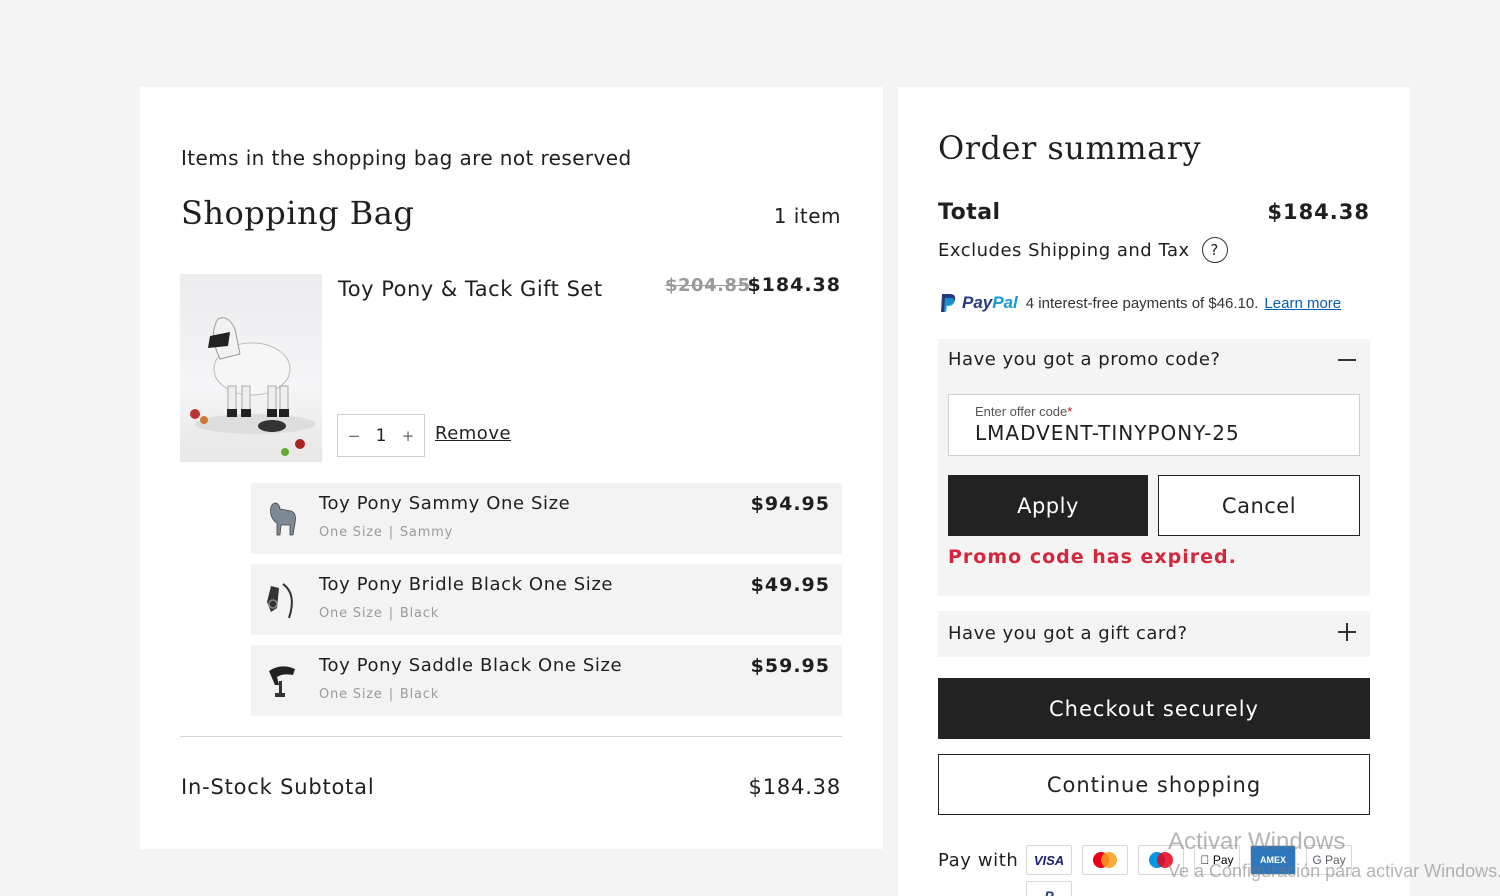  I want to click on paypal-card-label: P, so click(1049, 892).